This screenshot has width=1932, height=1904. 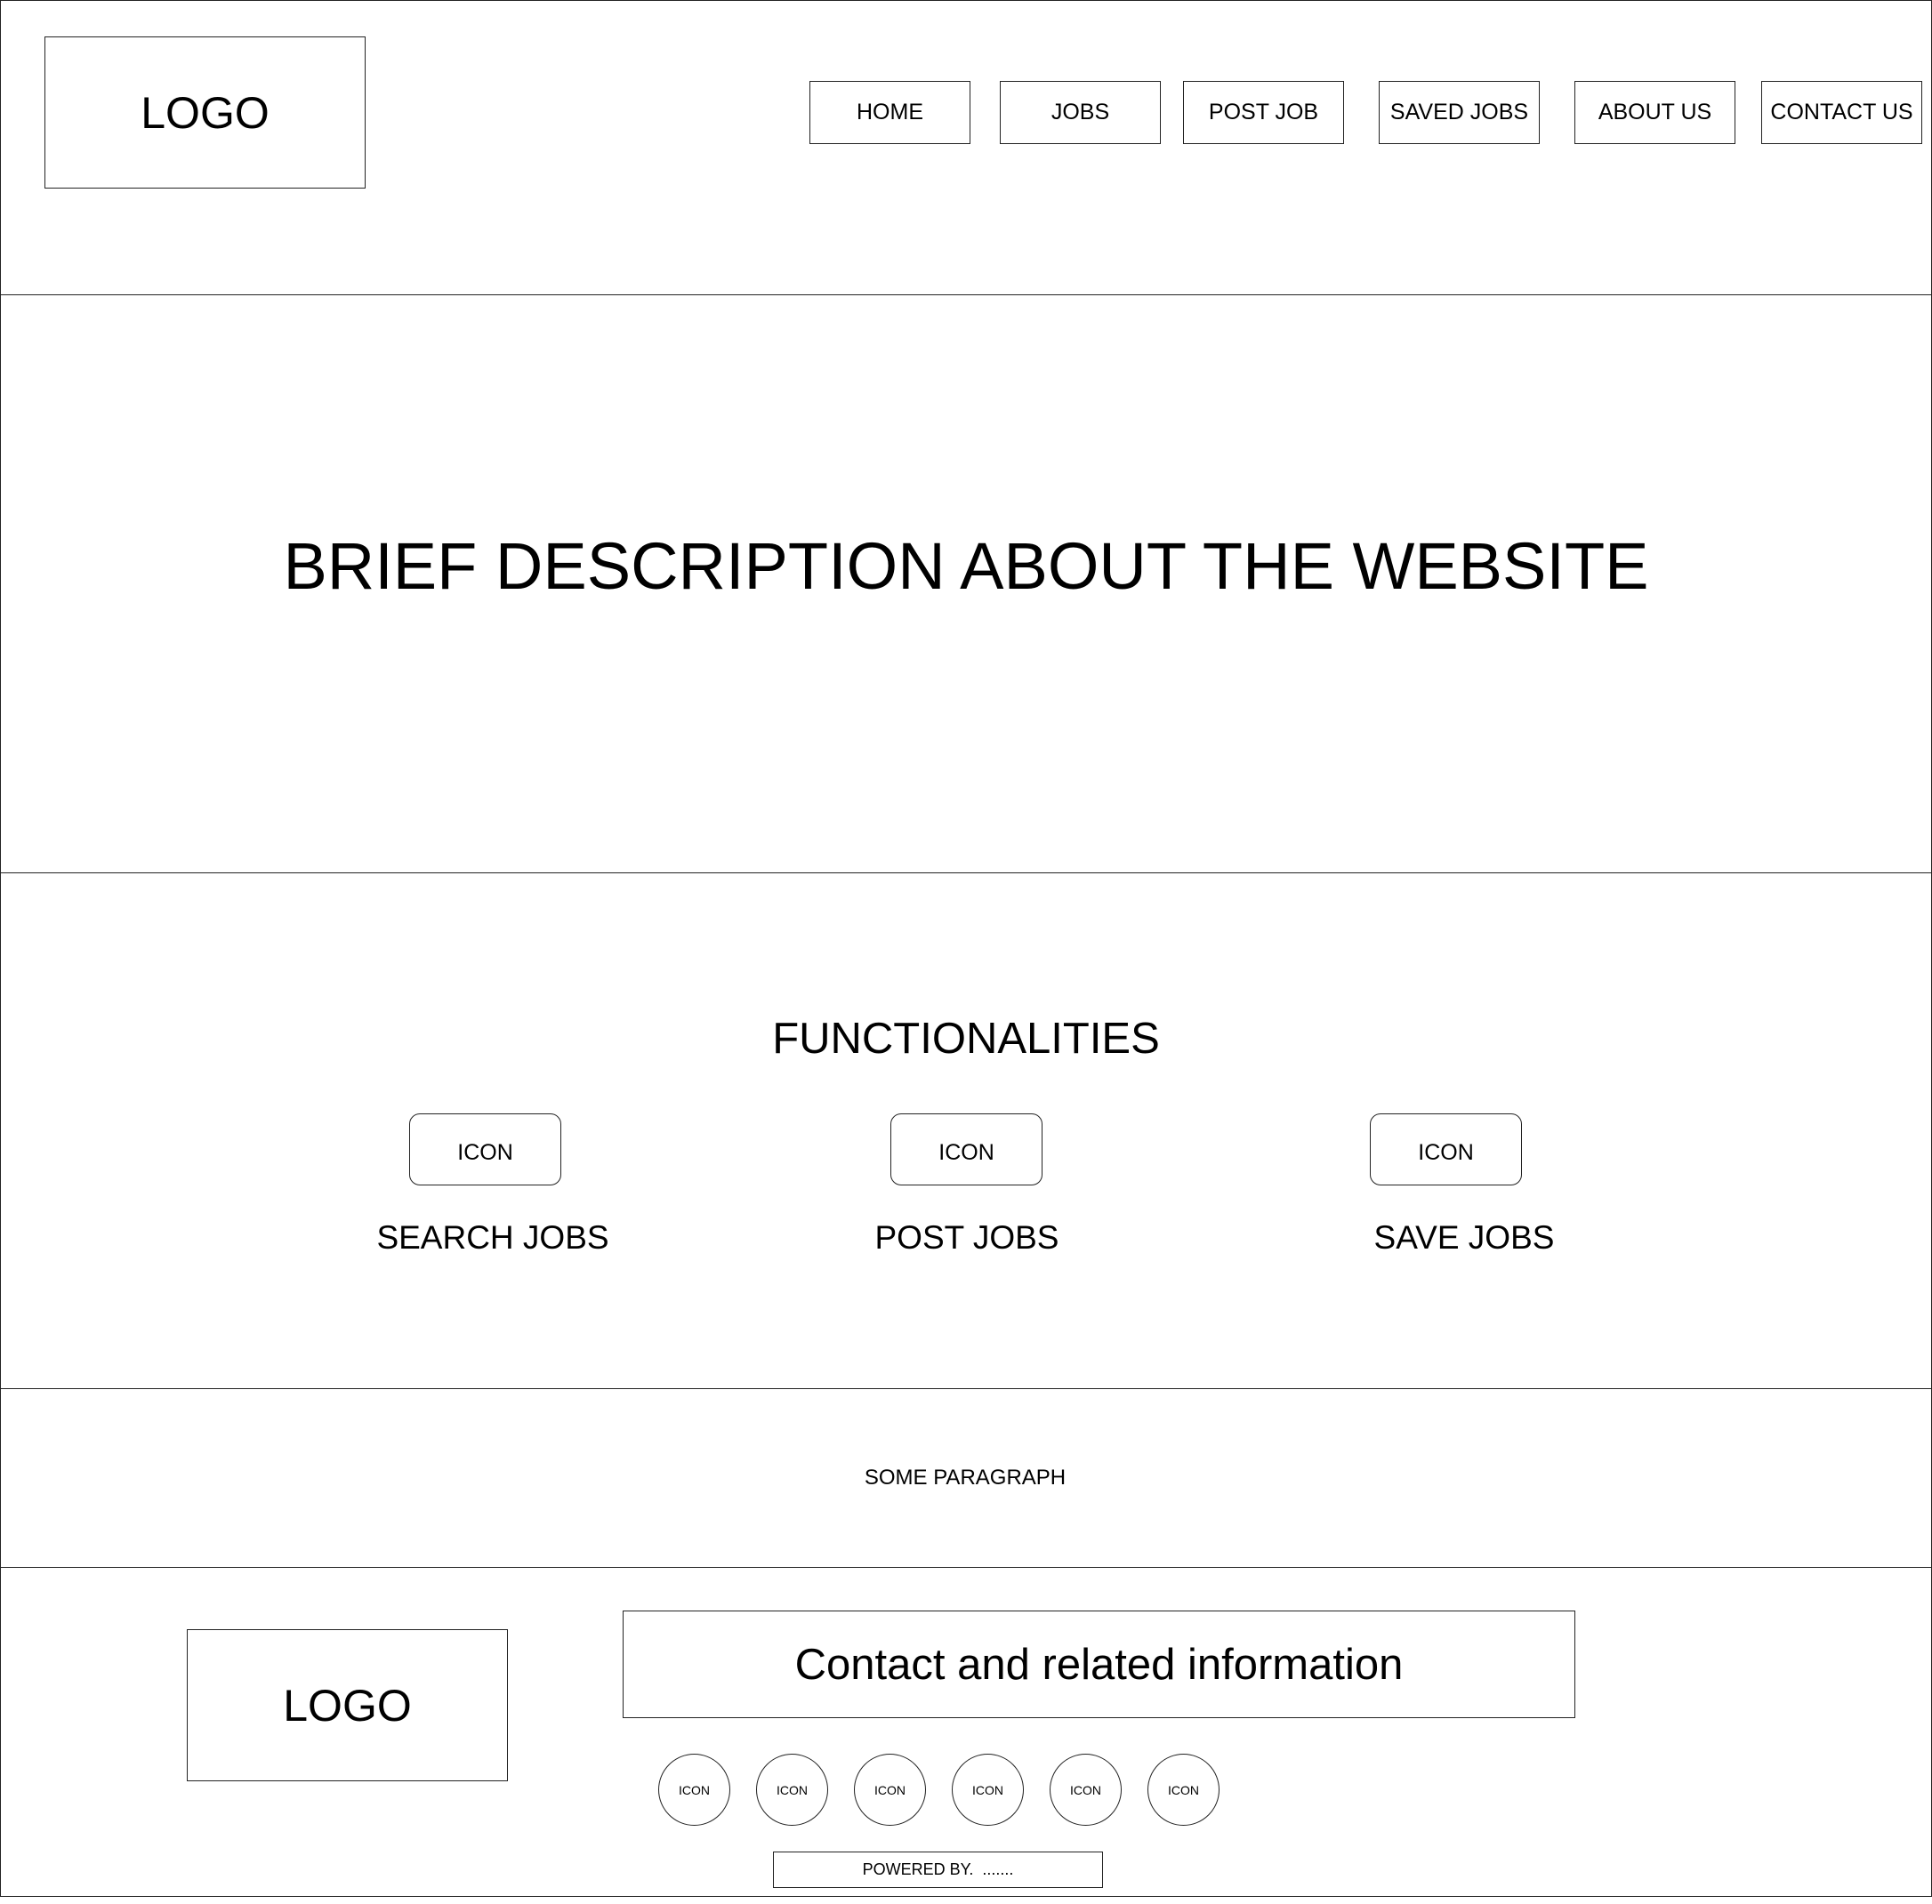 I want to click on nav-about-us: ABOUT US, so click(x=1654, y=113).